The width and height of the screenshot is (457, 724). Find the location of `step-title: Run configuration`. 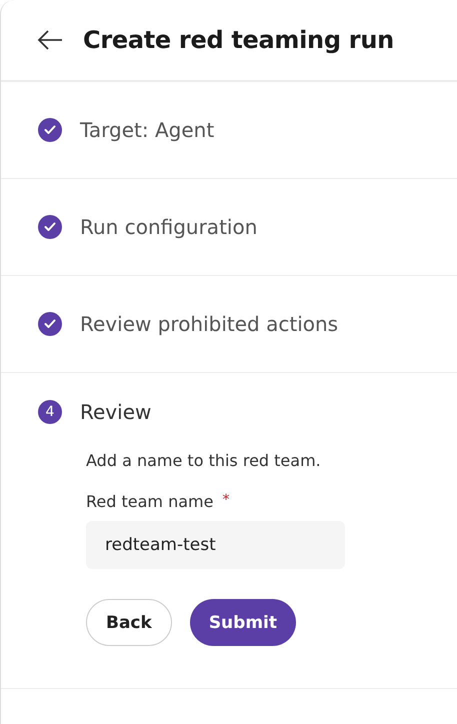

step-title: Run configuration is located at coordinates (169, 227).